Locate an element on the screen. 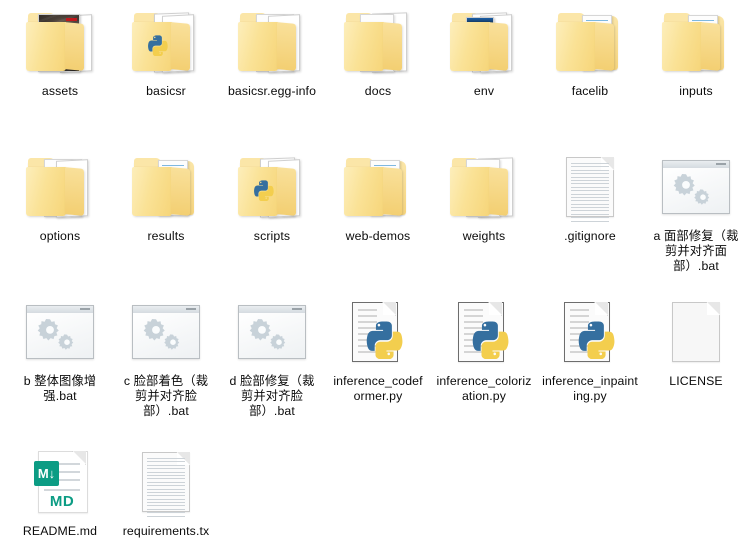  file-name-label: basicsr.egg-info is located at coordinates (272, 91).